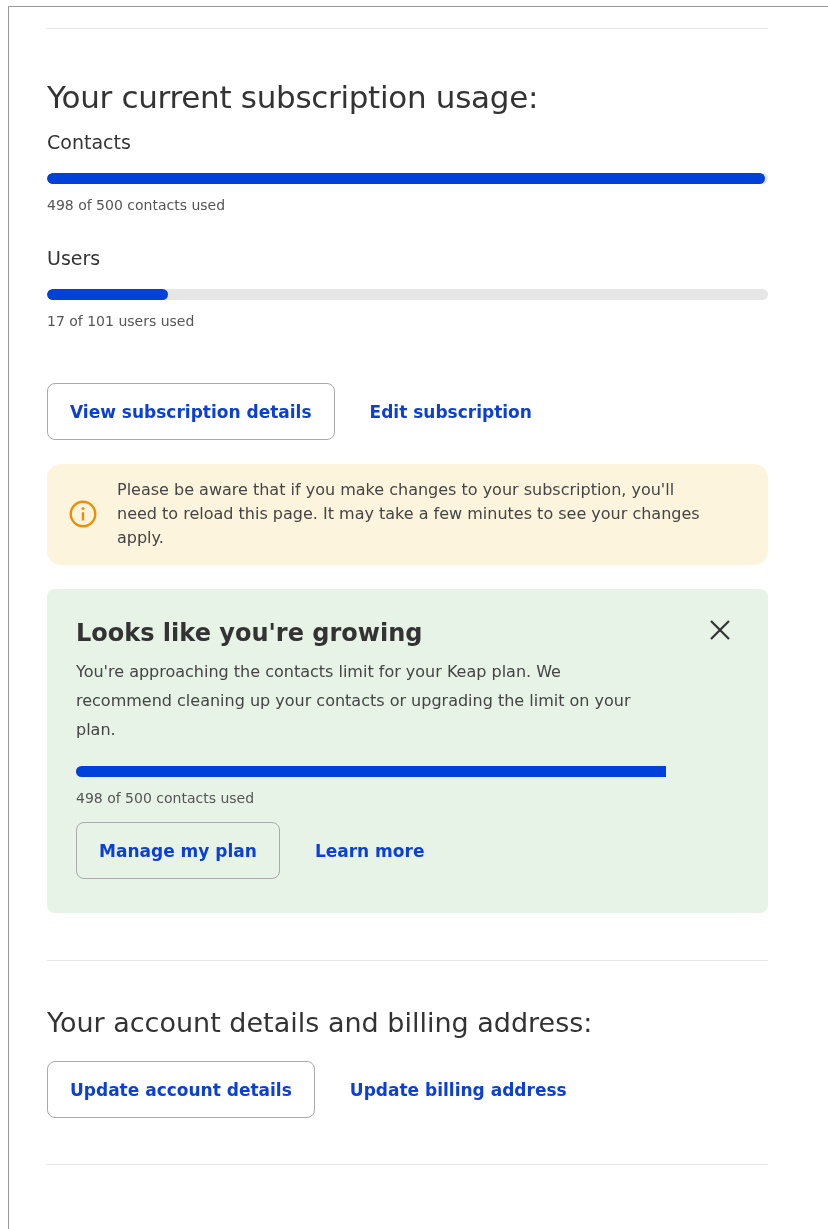 The image size is (828, 1229). I want to click on outline-button: Manage my plan, so click(178, 850).